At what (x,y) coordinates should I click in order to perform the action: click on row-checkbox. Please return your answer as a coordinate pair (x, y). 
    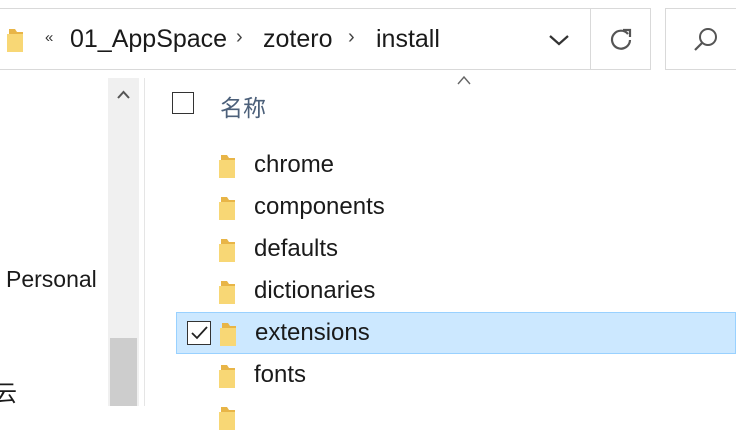
    Looking at the image, I should click on (199, 333).